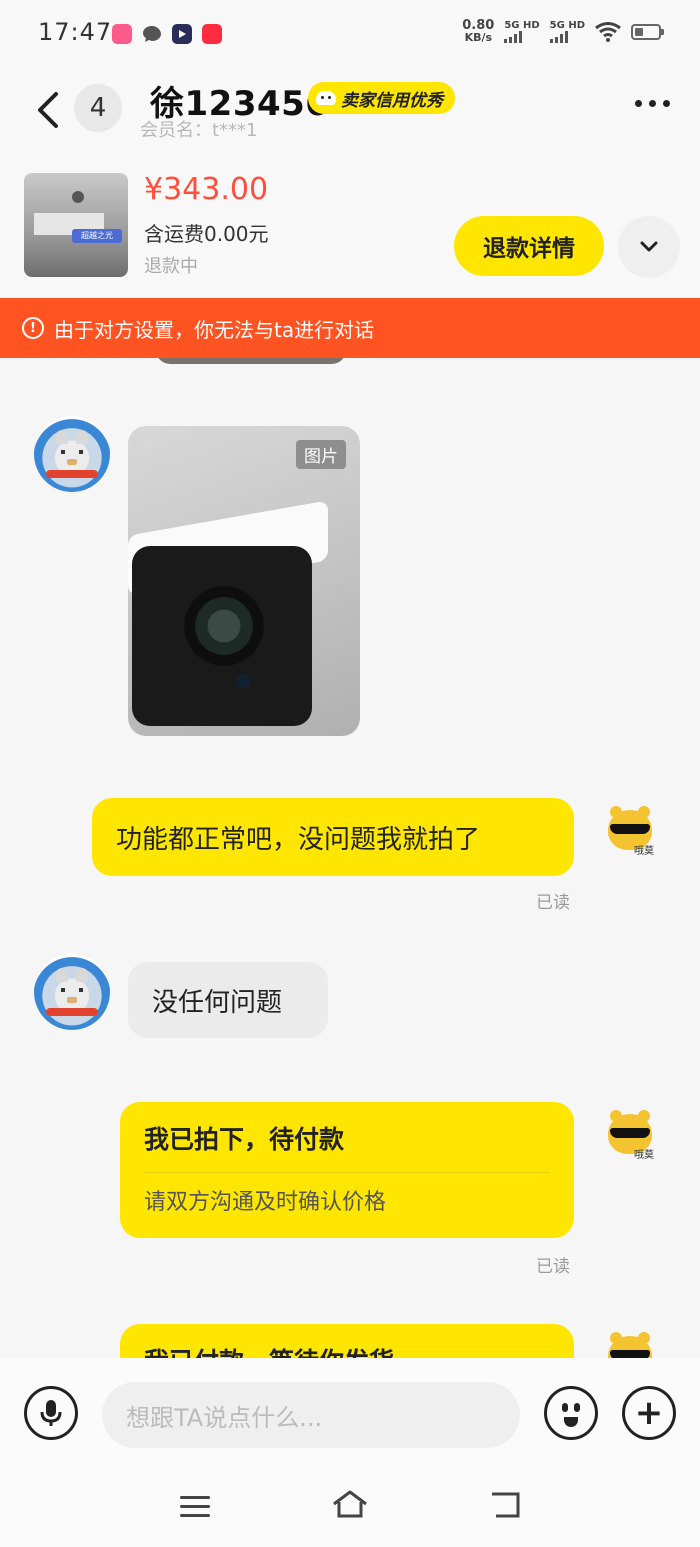  I want to click on chevron-down-icon, so click(649, 246).